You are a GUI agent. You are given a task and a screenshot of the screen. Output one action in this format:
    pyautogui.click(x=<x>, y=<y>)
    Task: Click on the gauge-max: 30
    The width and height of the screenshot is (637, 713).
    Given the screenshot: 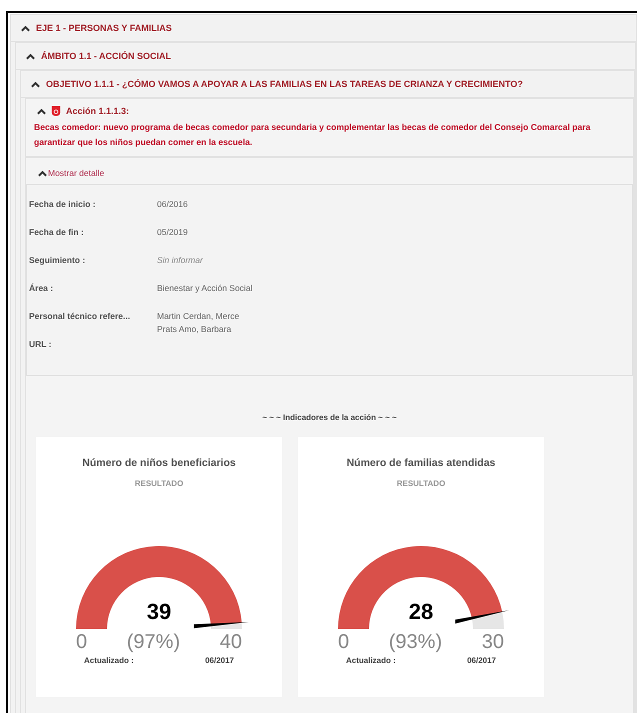 What is the action you would take?
    pyautogui.click(x=493, y=642)
    